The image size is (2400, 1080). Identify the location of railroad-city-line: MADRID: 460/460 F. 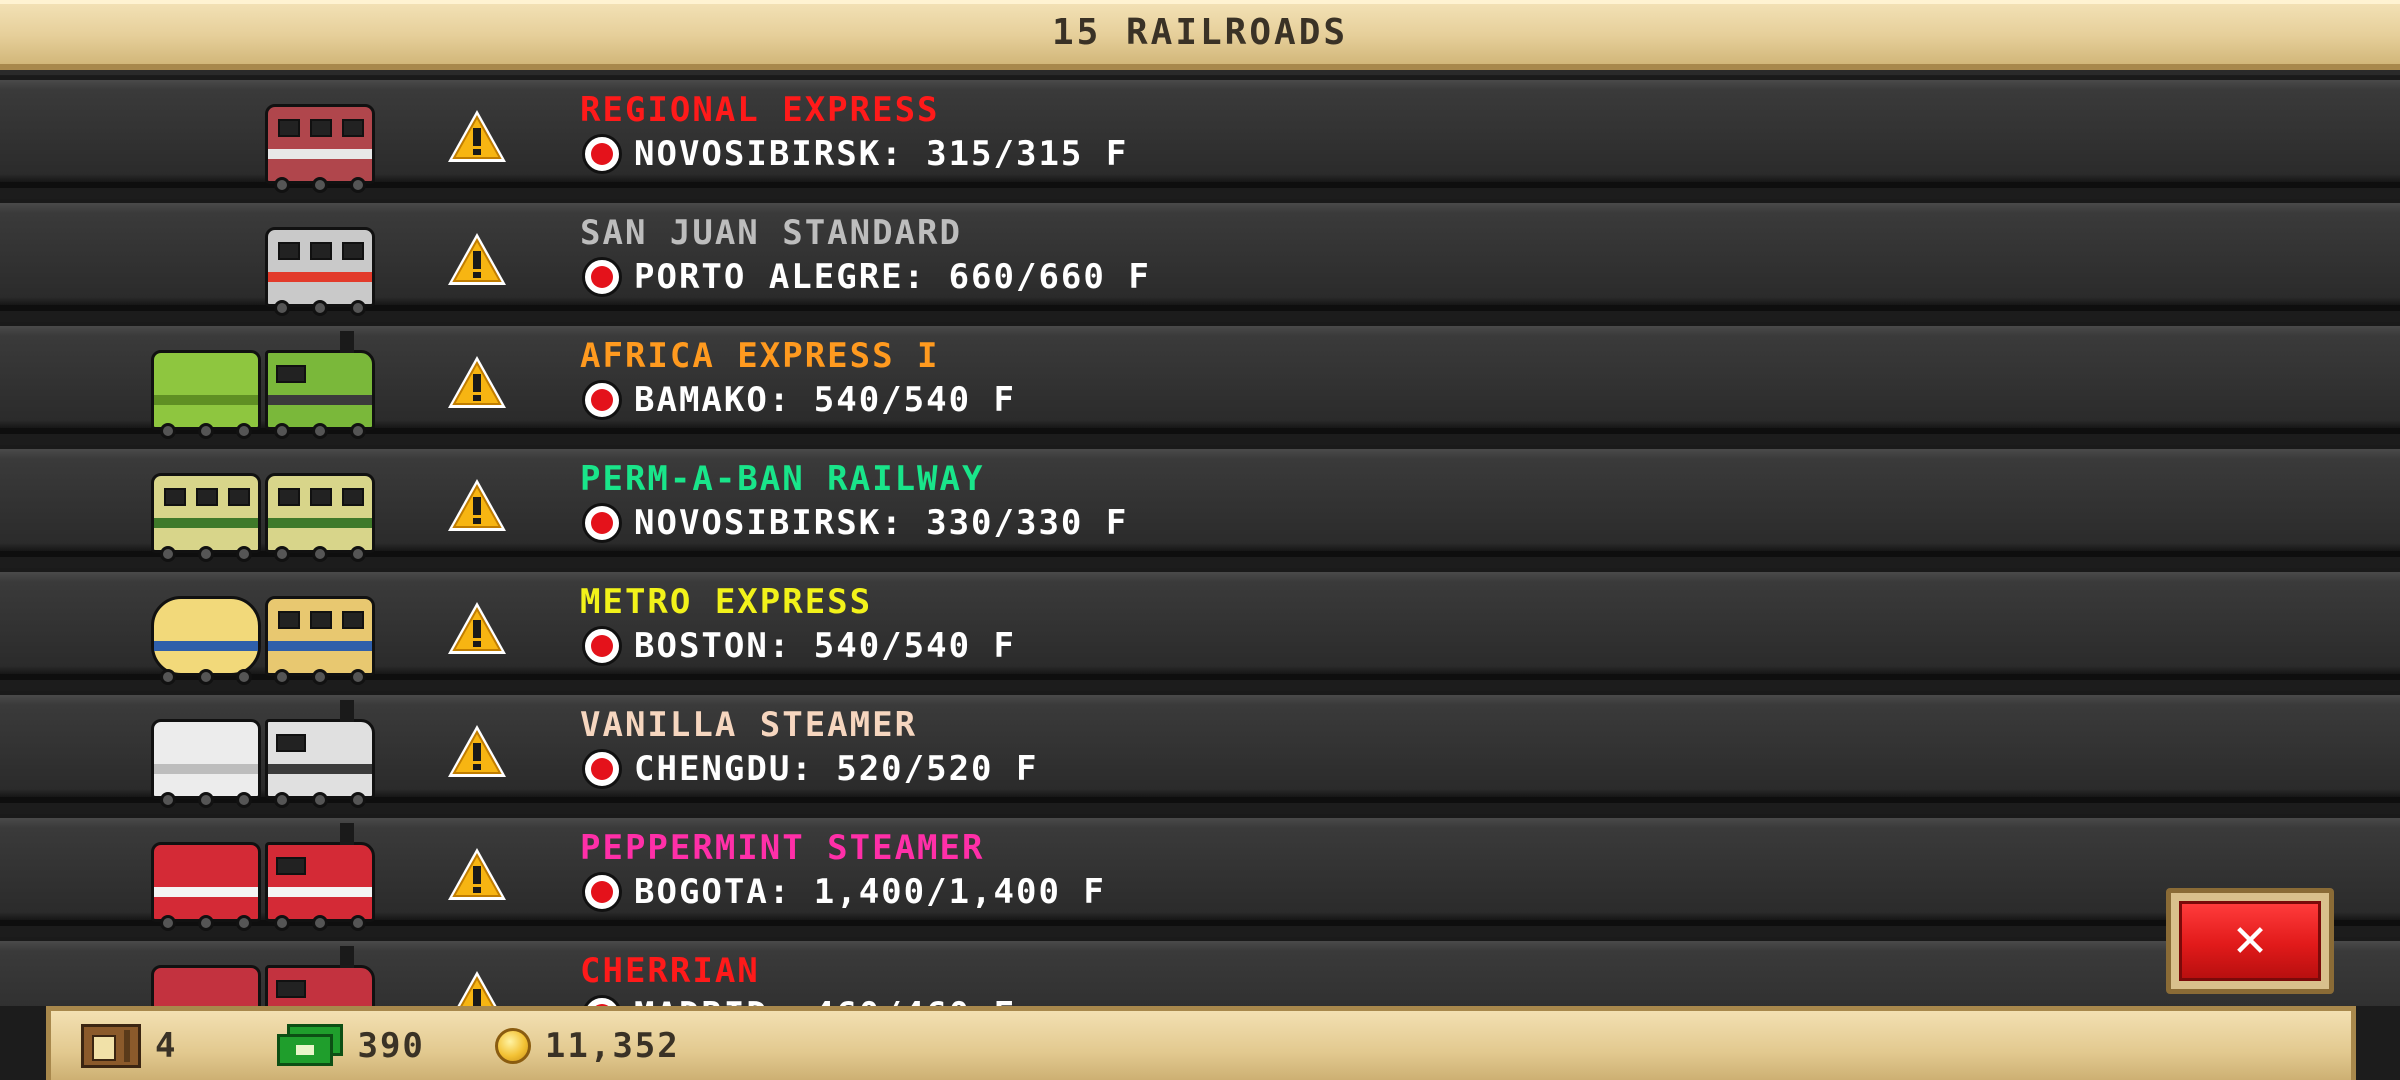
(799, 1000).